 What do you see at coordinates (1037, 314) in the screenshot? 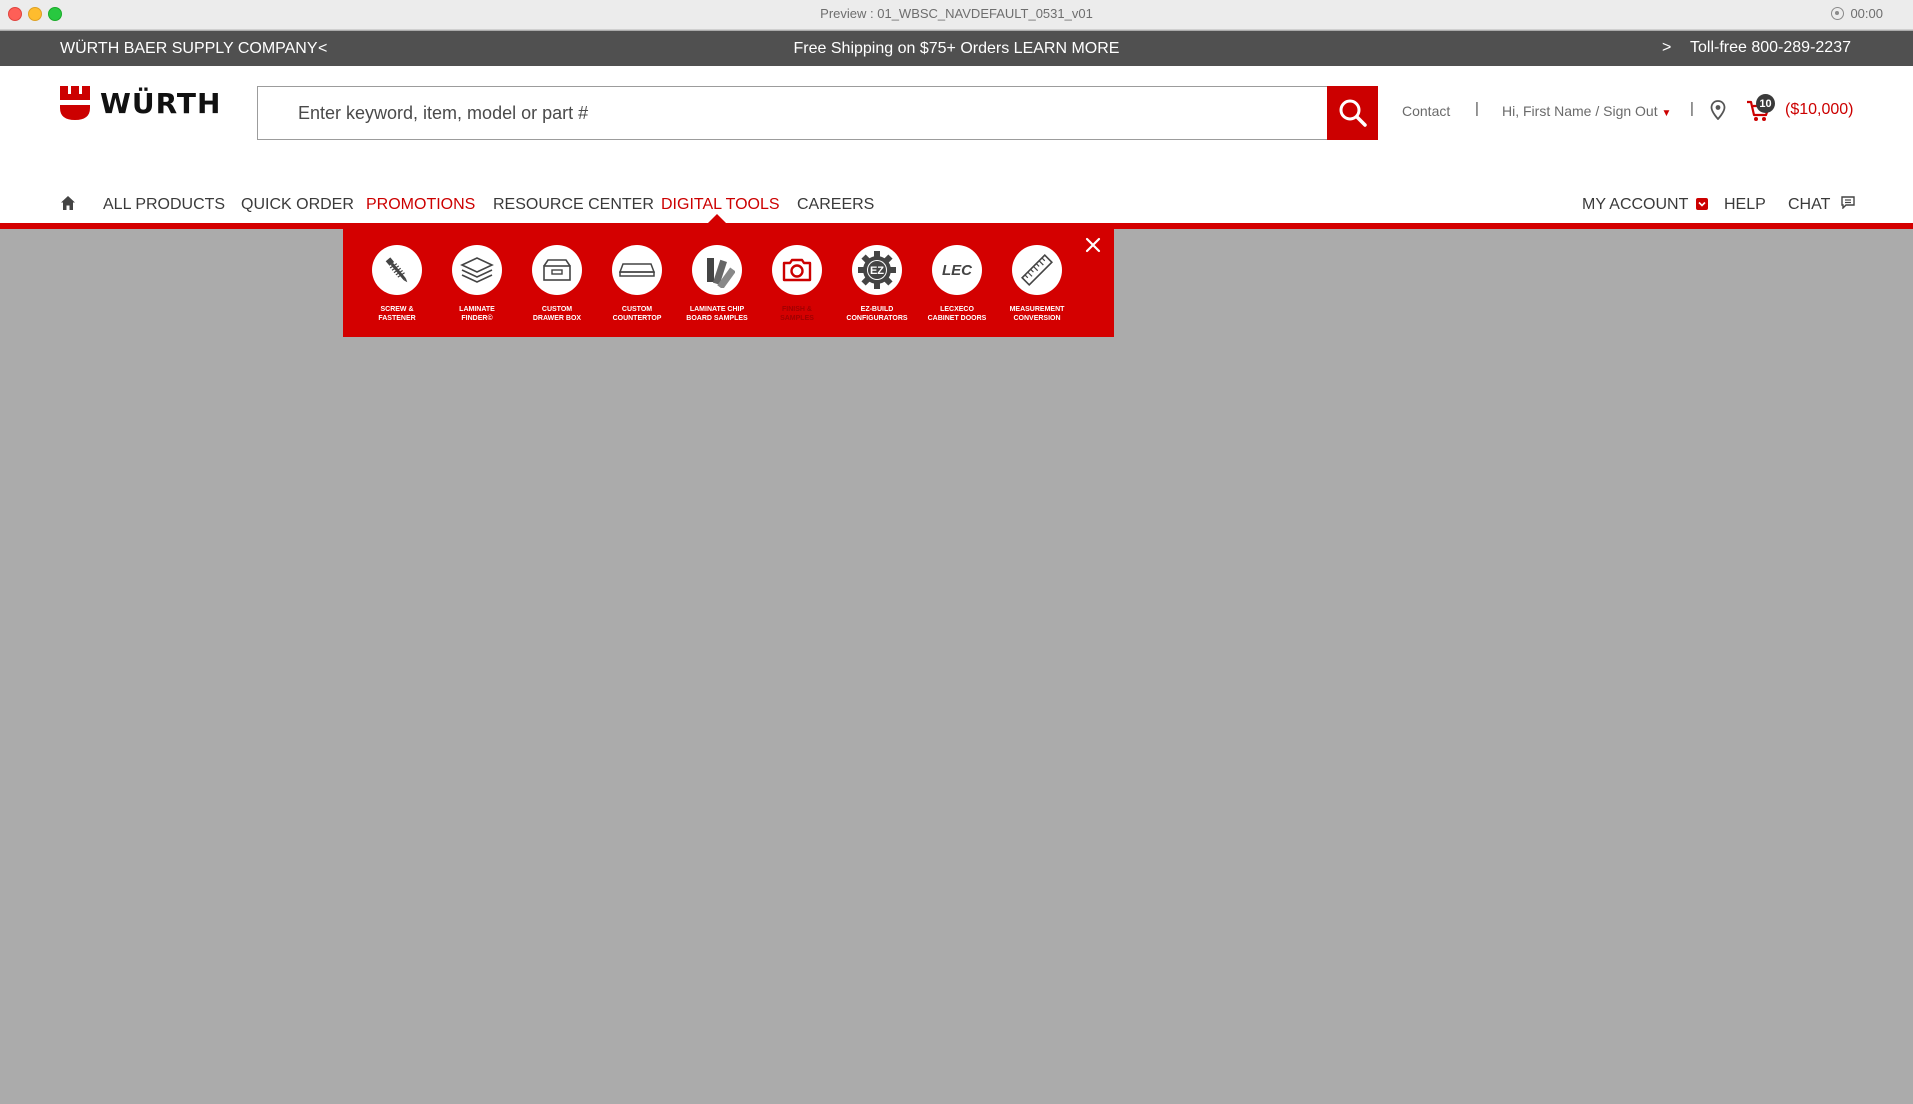
I see `tool-label: MEASUREMENT CONVERSION` at bounding box center [1037, 314].